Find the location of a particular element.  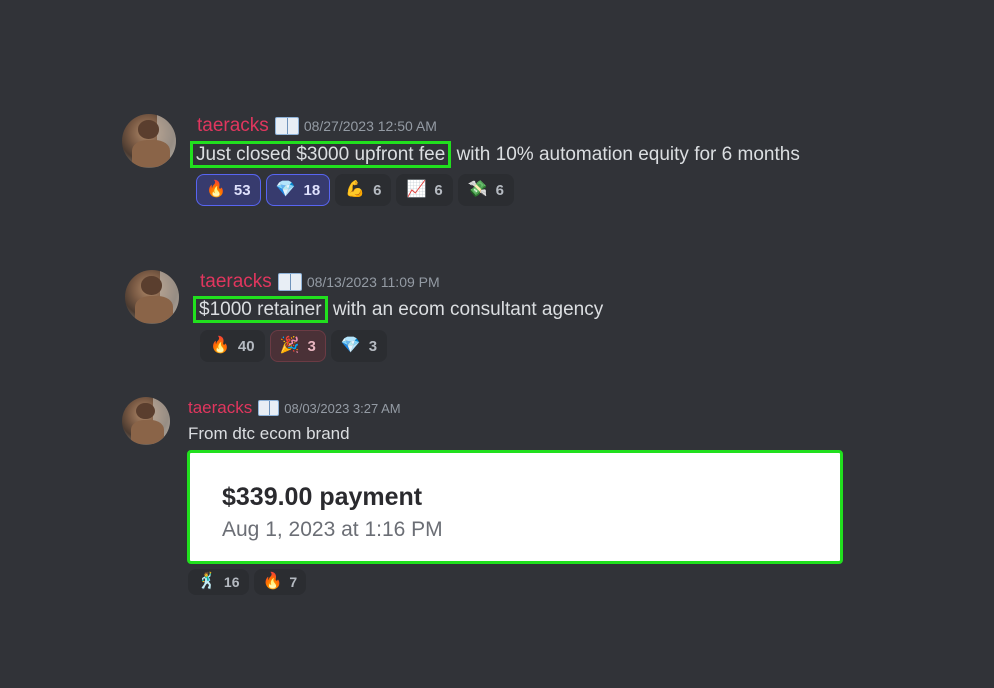

reaction-count: 18 is located at coordinates (312, 190).